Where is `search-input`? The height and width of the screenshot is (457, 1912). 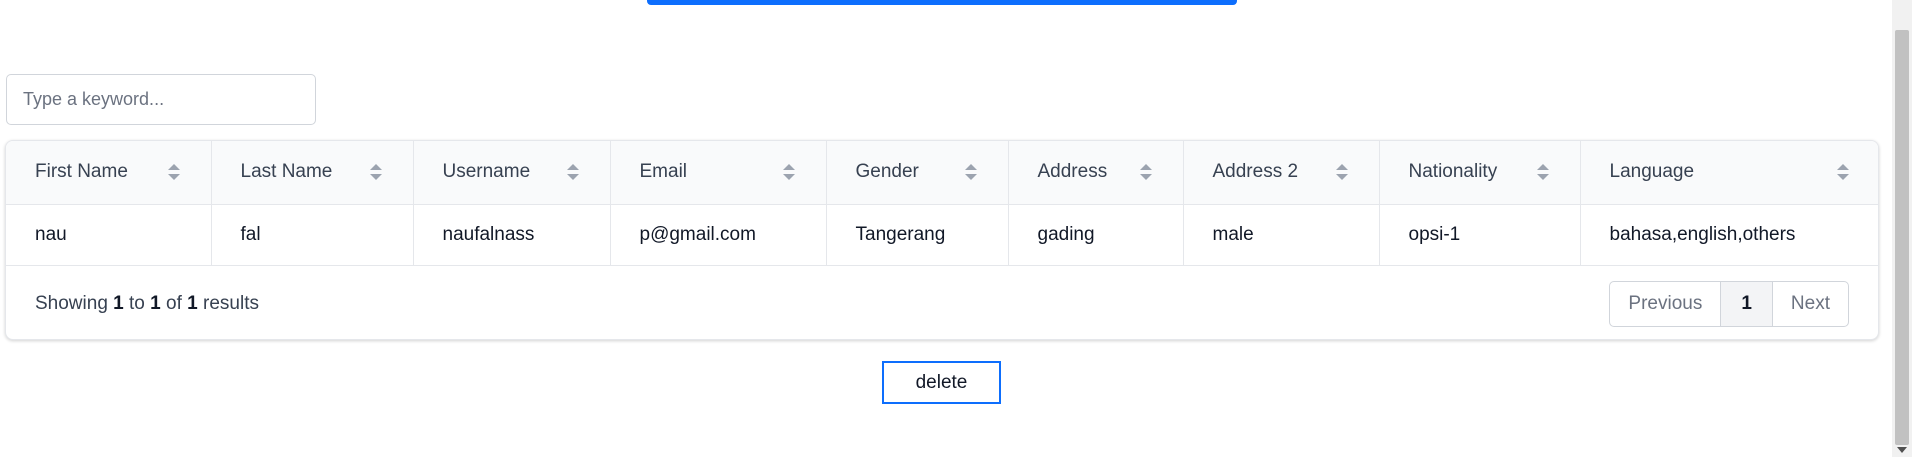 search-input is located at coordinates (161, 99).